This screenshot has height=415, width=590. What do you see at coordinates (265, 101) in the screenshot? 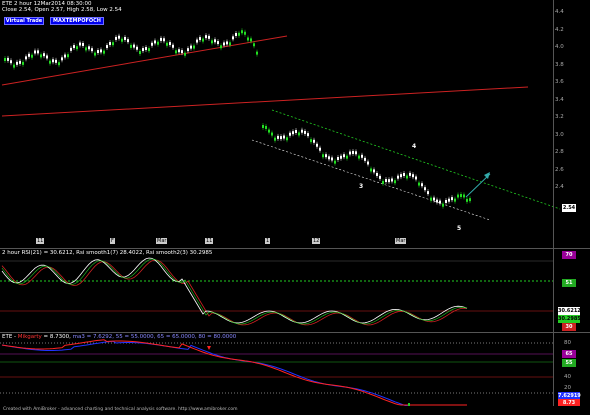
I see `red-trendline-lower` at bounding box center [265, 101].